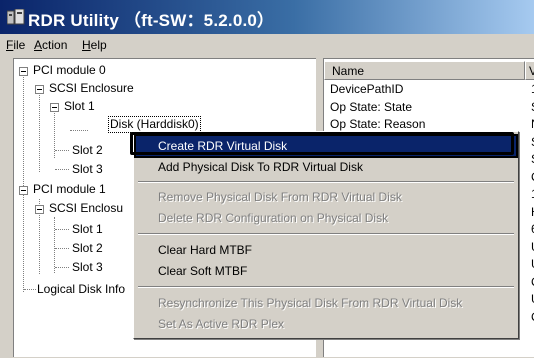 The image size is (534, 358). Describe the element at coordinates (424, 70) in the screenshot. I see `column-header-name: Name` at that location.